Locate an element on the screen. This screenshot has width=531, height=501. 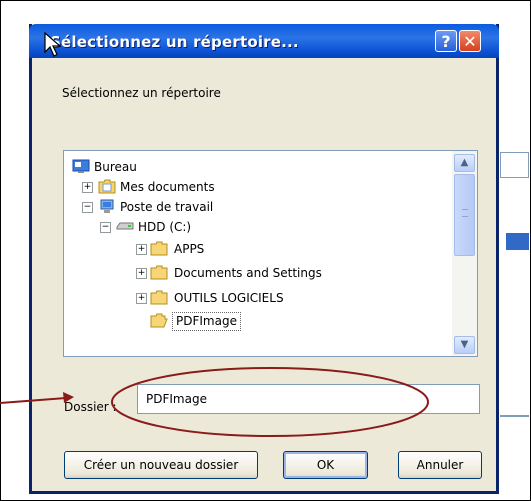
scroll-grip-icon is located at coordinates (465, 213).